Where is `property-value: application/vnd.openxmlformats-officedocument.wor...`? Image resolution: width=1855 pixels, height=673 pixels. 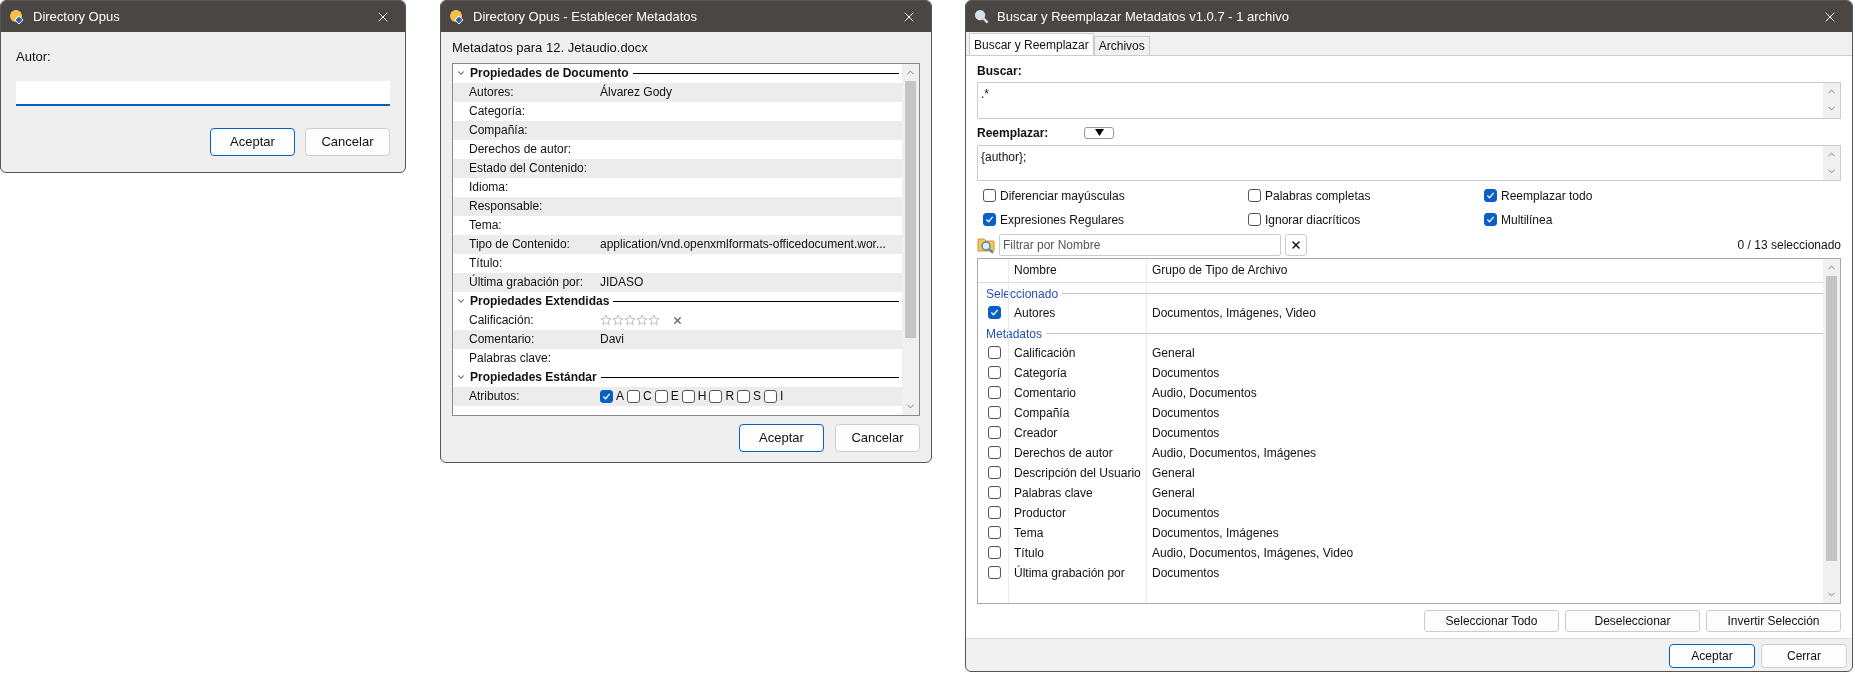
property-value: application/vnd.openxmlformats-officedocument.wor... is located at coordinates (743, 244).